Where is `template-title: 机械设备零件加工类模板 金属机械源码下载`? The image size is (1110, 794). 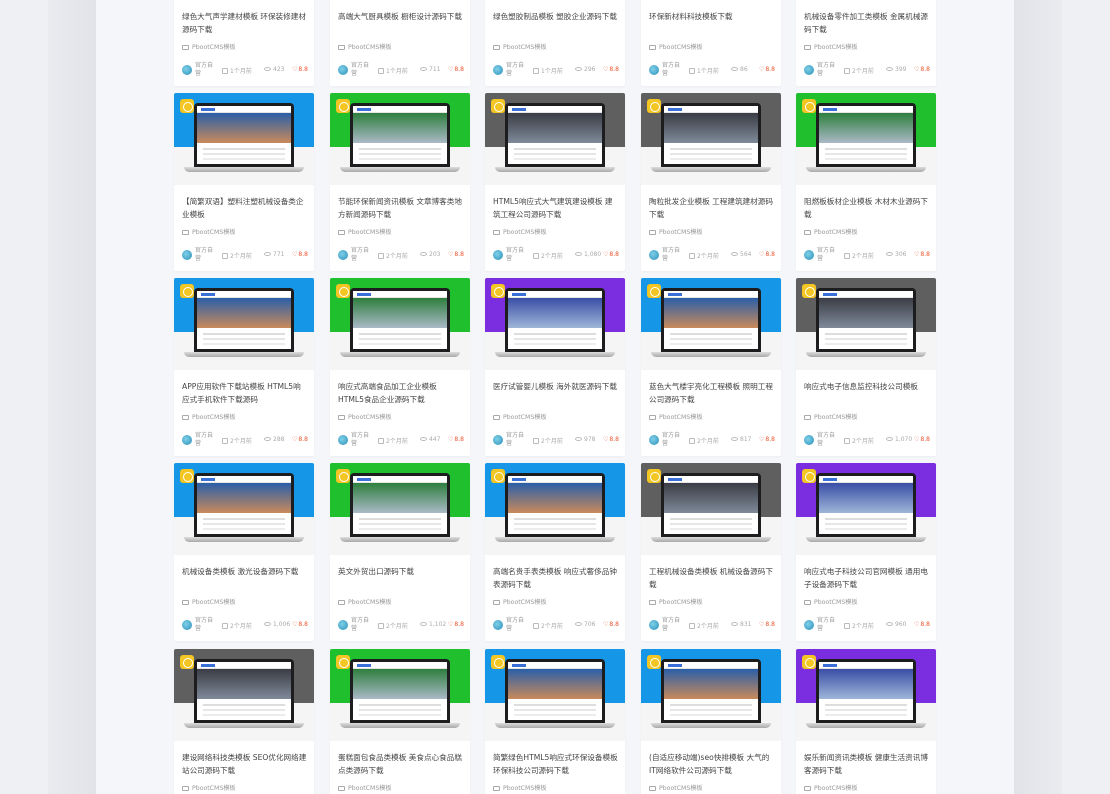 template-title: 机械设备零件加工类模板 金属机械源码下载 is located at coordinates (867, 24).